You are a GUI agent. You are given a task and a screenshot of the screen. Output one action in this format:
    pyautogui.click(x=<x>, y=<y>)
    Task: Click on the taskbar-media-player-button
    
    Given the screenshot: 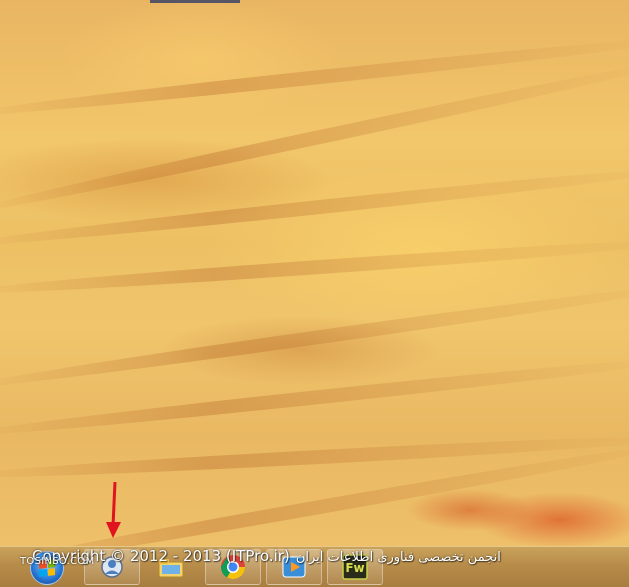 What is the action you would take?
    pyautogui.click(x=294, y=567)
    